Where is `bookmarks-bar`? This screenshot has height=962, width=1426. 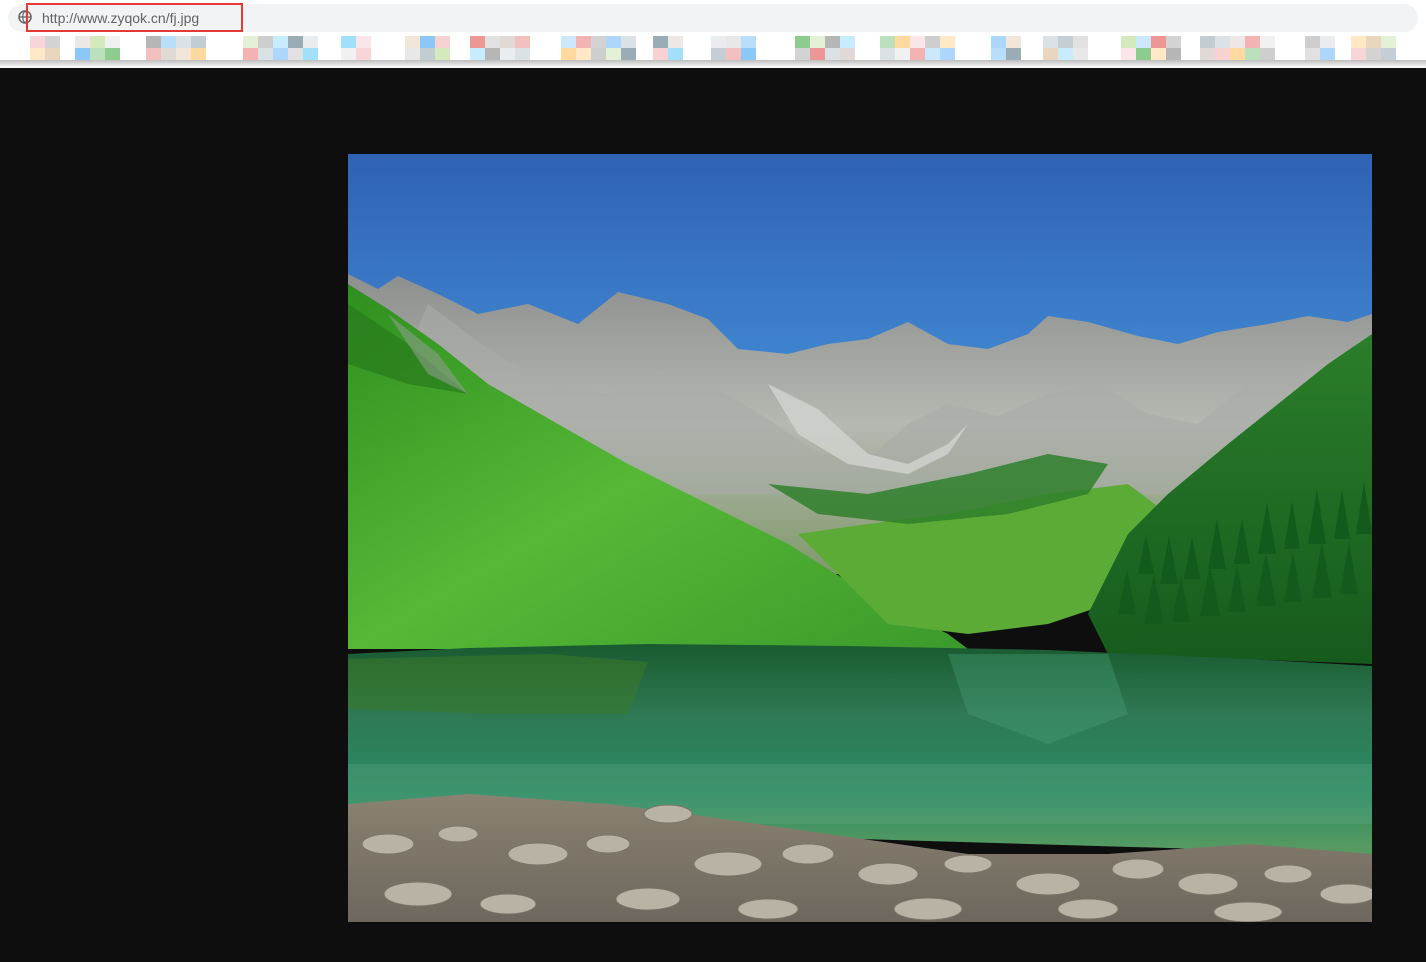
bookmarks-bar is located at coordinates (713, 49).